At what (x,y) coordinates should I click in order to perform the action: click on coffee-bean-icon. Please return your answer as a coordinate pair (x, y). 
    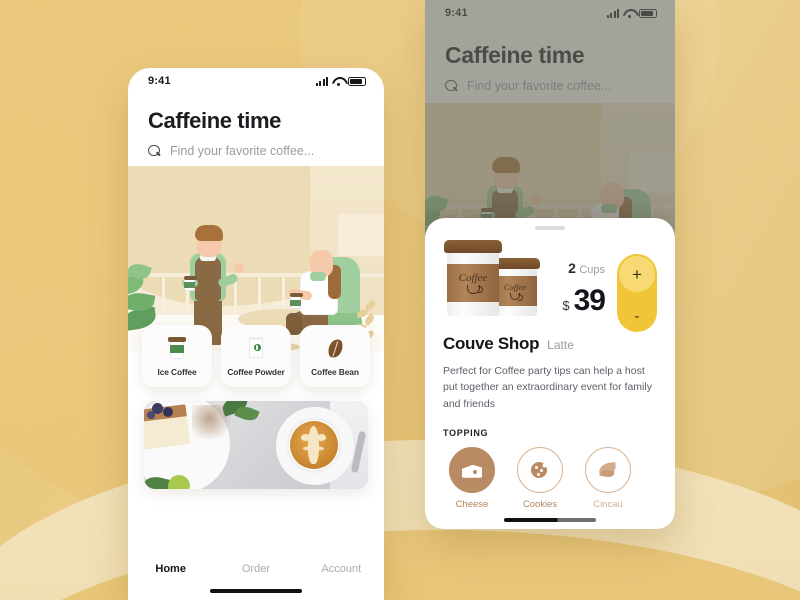
    Looking at the image, I should click on (335, 348).